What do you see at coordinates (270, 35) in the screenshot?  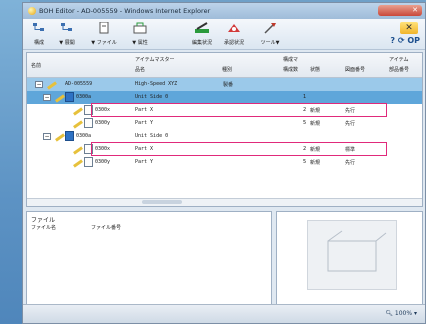 I see `toolbar-tools-button: ツール▼` at bounding box center [270, 35].